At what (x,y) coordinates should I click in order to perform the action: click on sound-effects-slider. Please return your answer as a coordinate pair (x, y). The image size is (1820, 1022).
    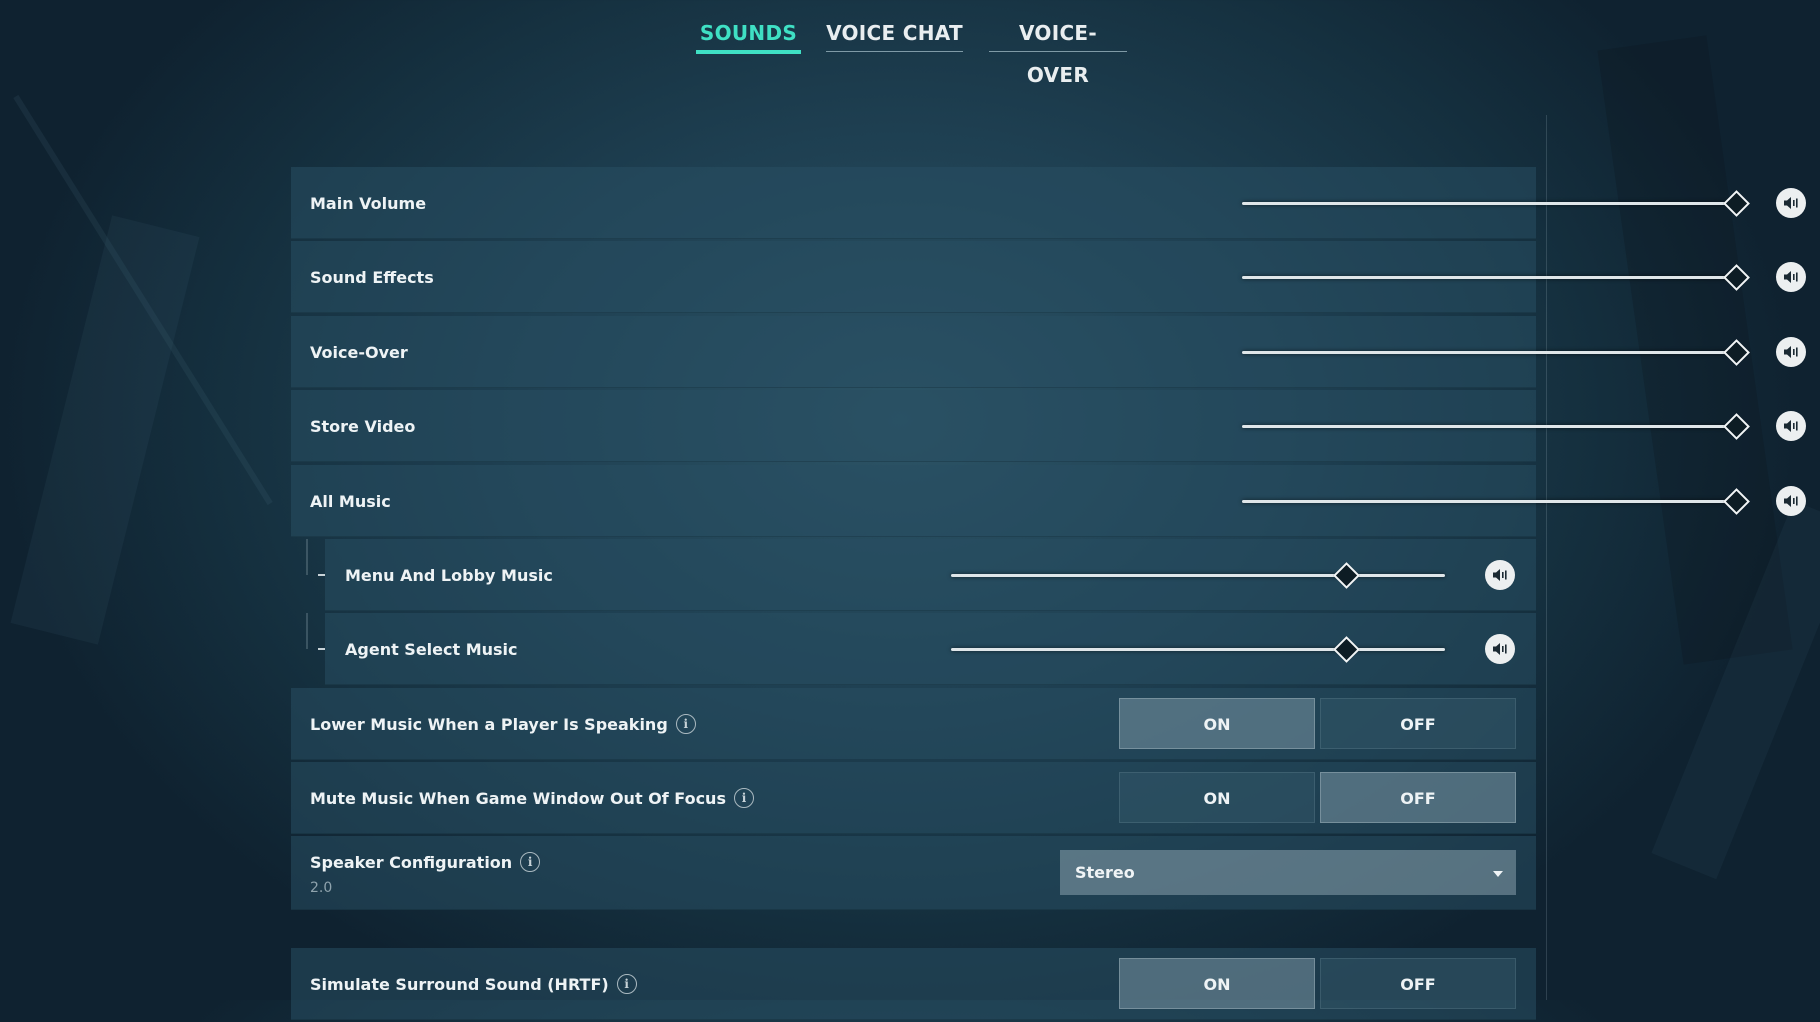
    Looking at the image, I should click on (1496, 276).